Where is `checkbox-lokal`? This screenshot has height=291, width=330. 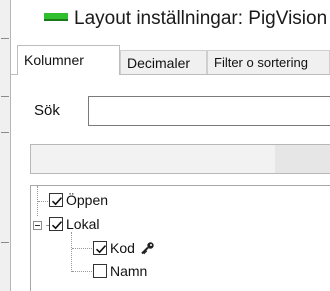
checkbox-lokal is located at coordinates (56, 224).